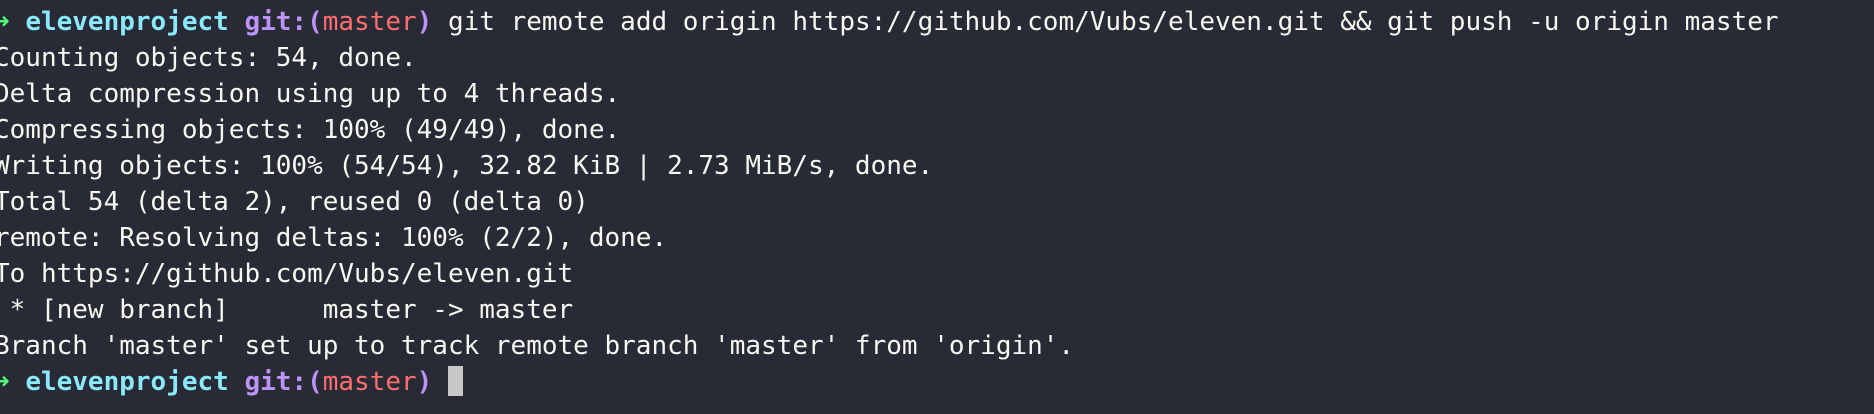  What do you see at coordinates (287, 274) in the screenshot?
I see `output-line: To https://github.com/Vubs/eleven.git` at bounding box center [287, 274].